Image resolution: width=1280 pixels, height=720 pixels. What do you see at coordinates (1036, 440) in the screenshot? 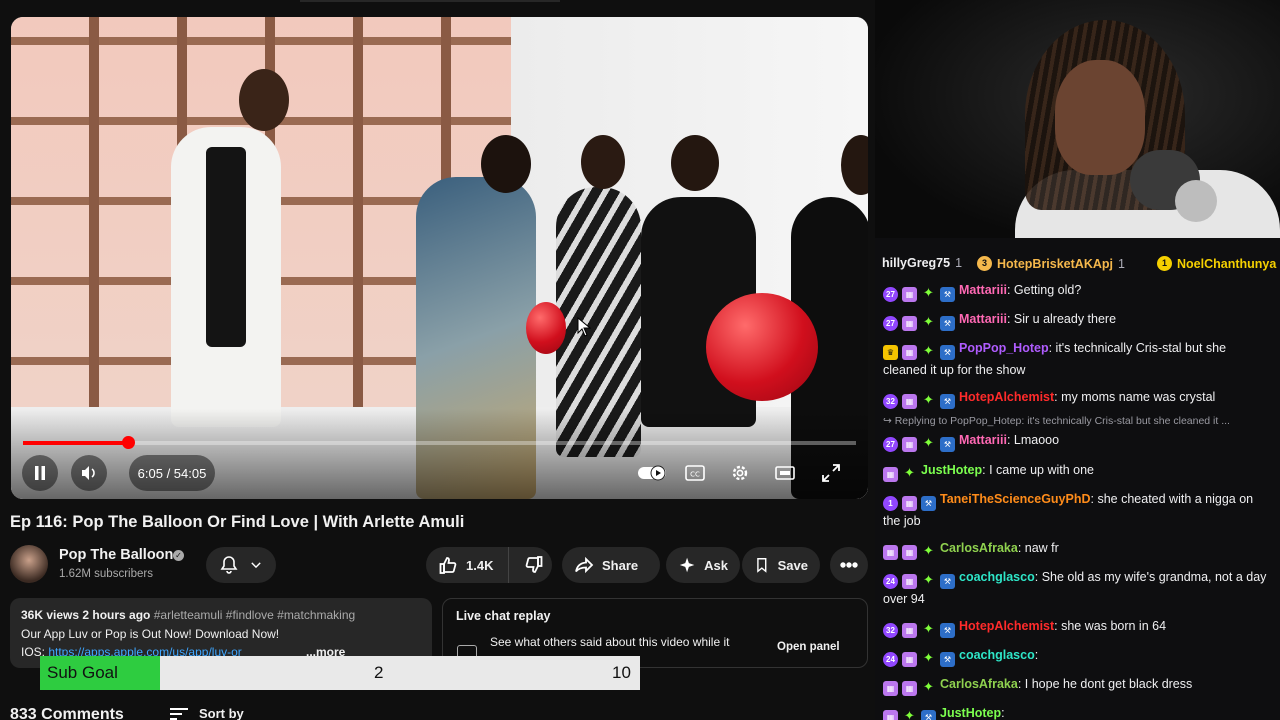
I see `chat-text: Lmaooo` at bounding box center [1036, 440].